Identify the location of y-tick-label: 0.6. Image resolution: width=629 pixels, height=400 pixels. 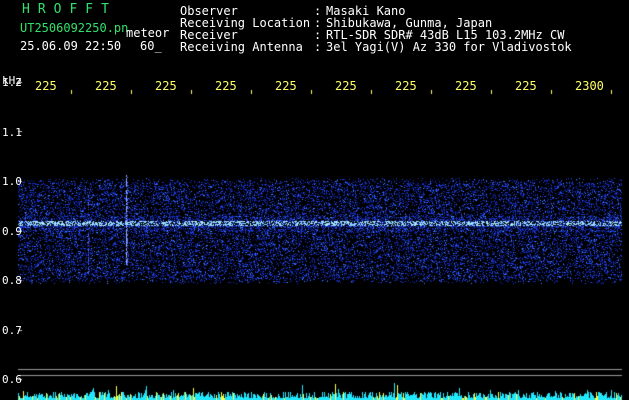
(12, 379).